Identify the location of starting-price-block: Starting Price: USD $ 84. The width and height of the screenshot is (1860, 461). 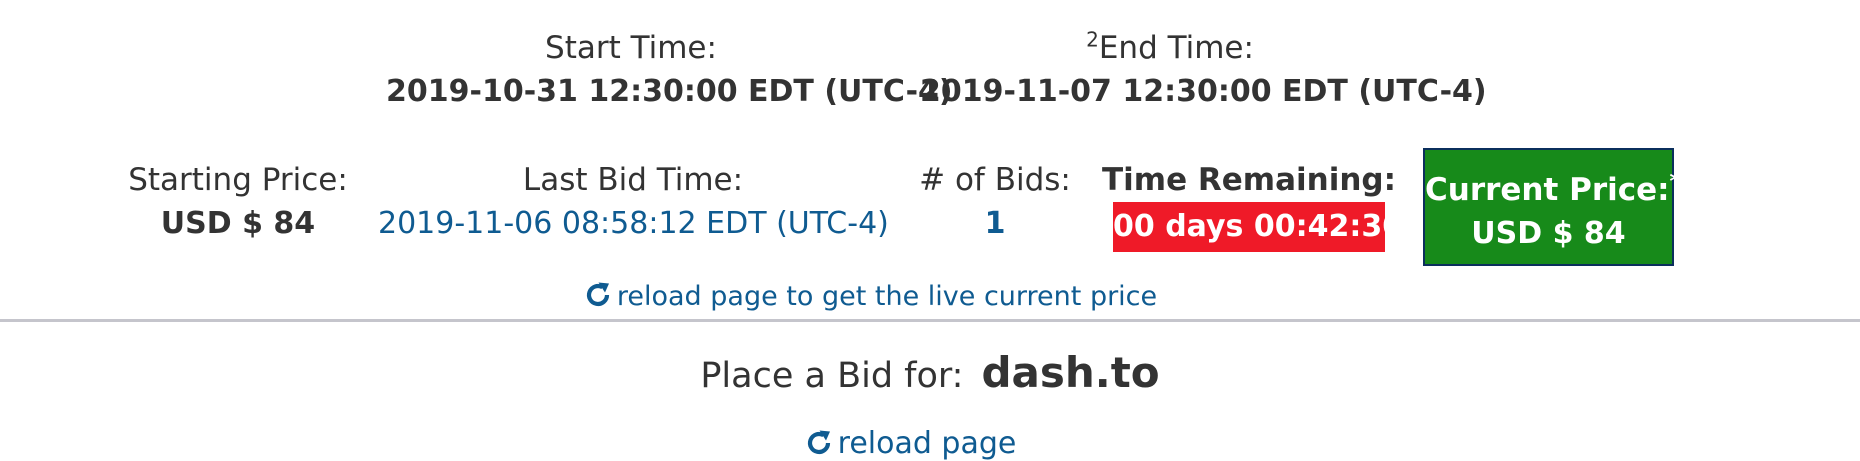
(238, 202).